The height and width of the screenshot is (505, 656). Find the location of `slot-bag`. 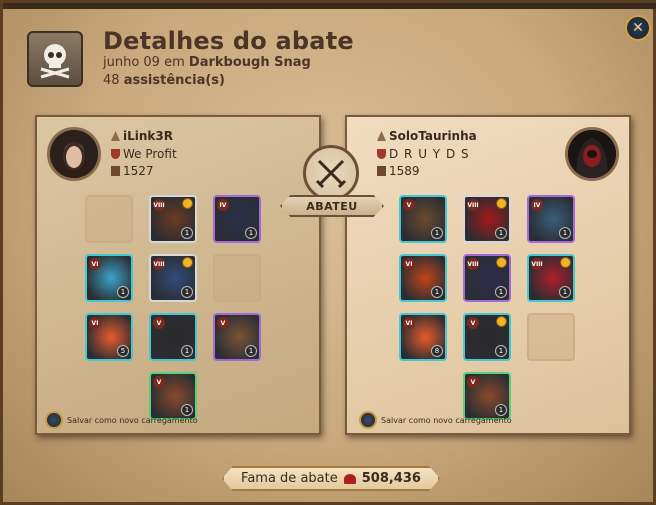

slot-bag is located at coordinates (109, 219).